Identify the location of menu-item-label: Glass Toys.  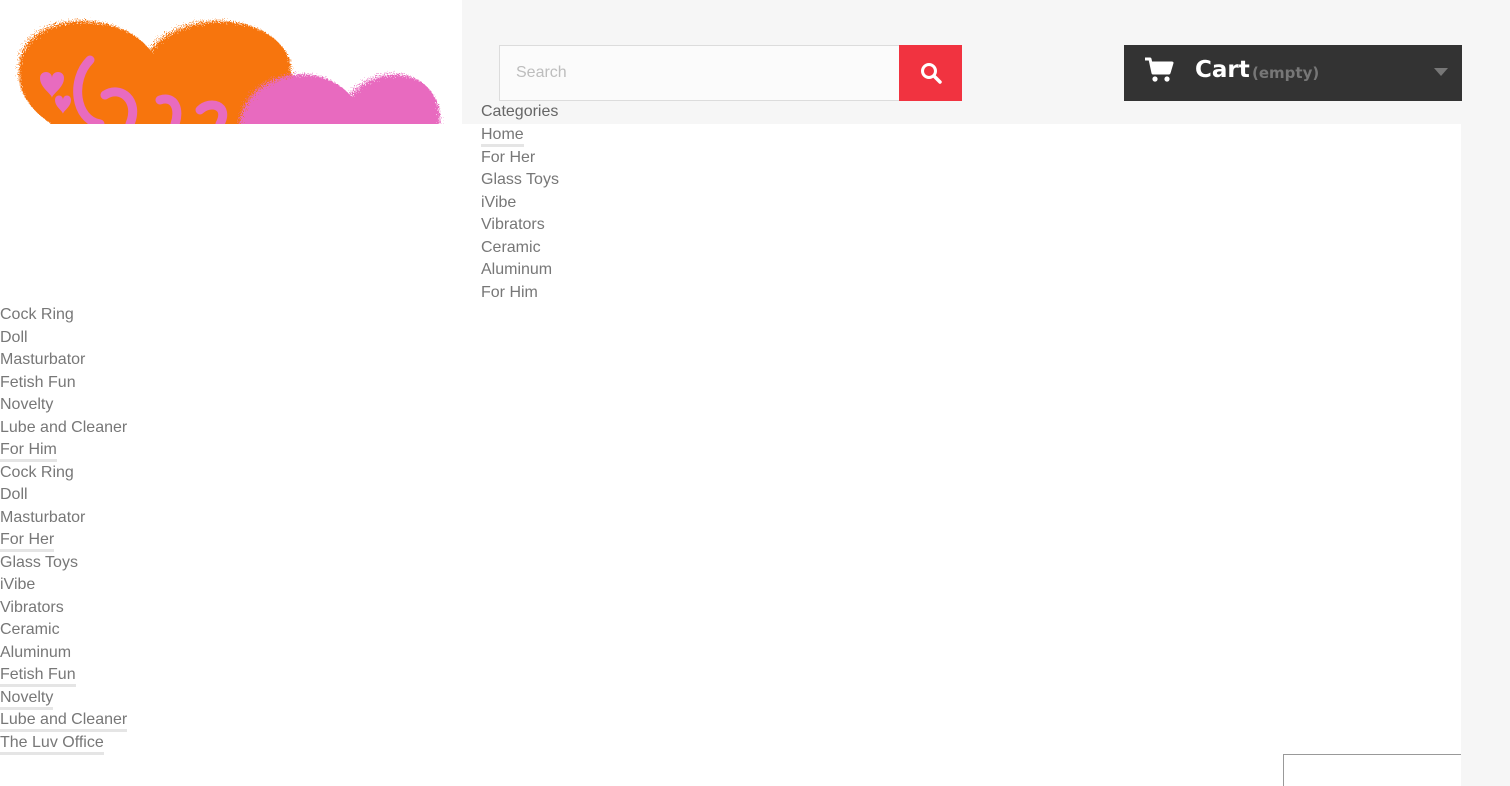
(520, 179).